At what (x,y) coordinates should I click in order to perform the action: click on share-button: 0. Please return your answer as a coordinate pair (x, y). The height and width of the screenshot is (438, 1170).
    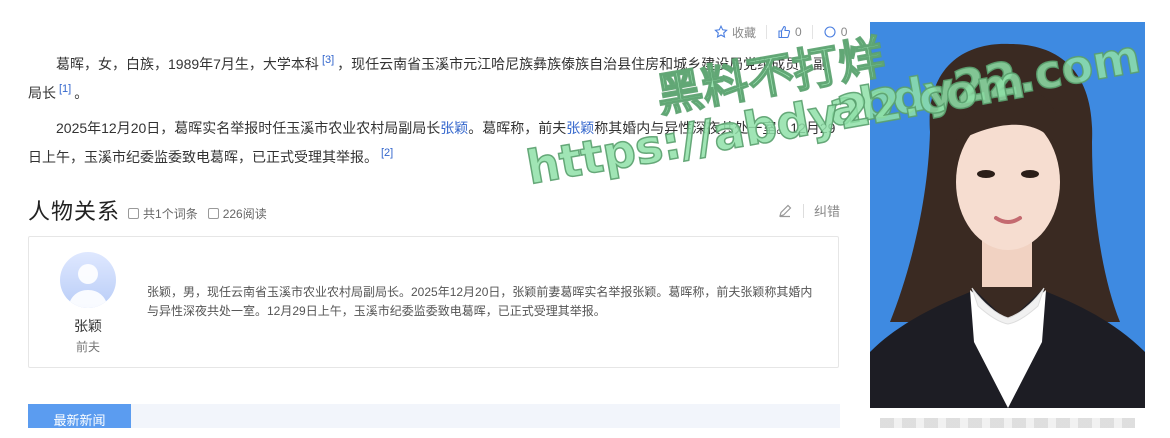
    Looking at the image, I should click on (835, 32).